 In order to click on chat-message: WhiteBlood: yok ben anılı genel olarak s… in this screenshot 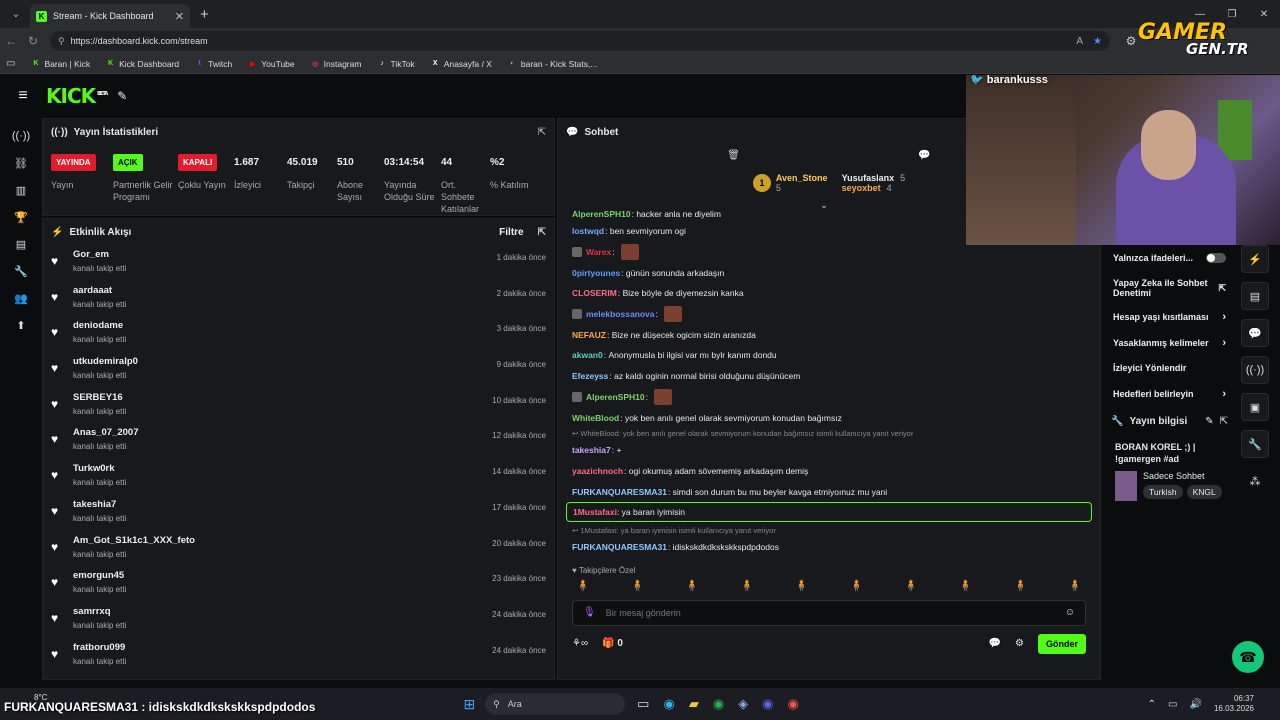, I will do `click(829, 417)`.